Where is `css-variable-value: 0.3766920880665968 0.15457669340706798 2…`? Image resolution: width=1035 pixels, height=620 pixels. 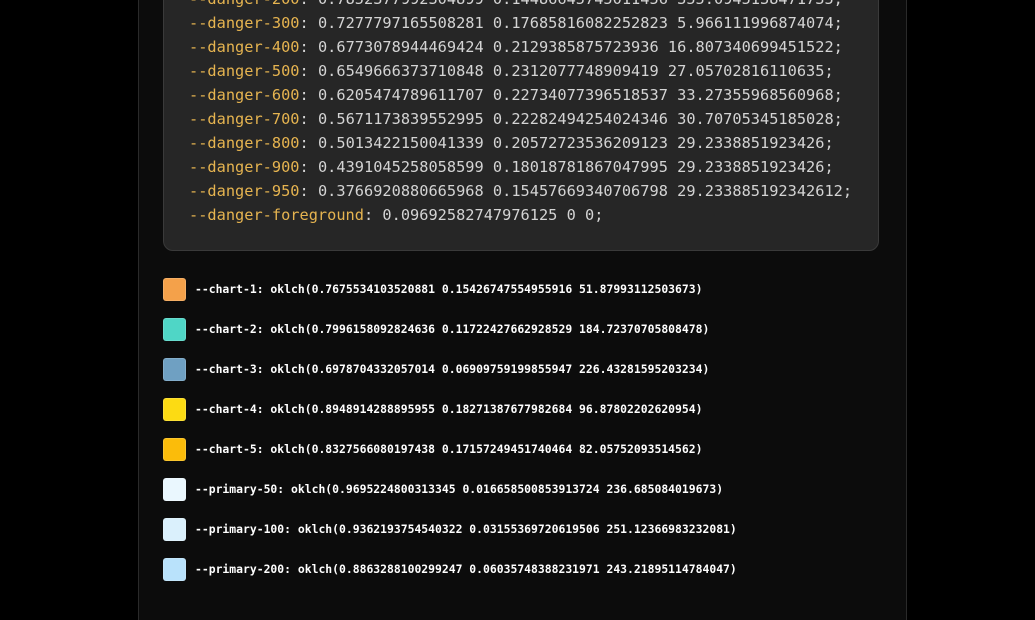
css-variable-value: 0.3766920880665968 0.15457669340706798 2… is located at coordinates (585, 191).